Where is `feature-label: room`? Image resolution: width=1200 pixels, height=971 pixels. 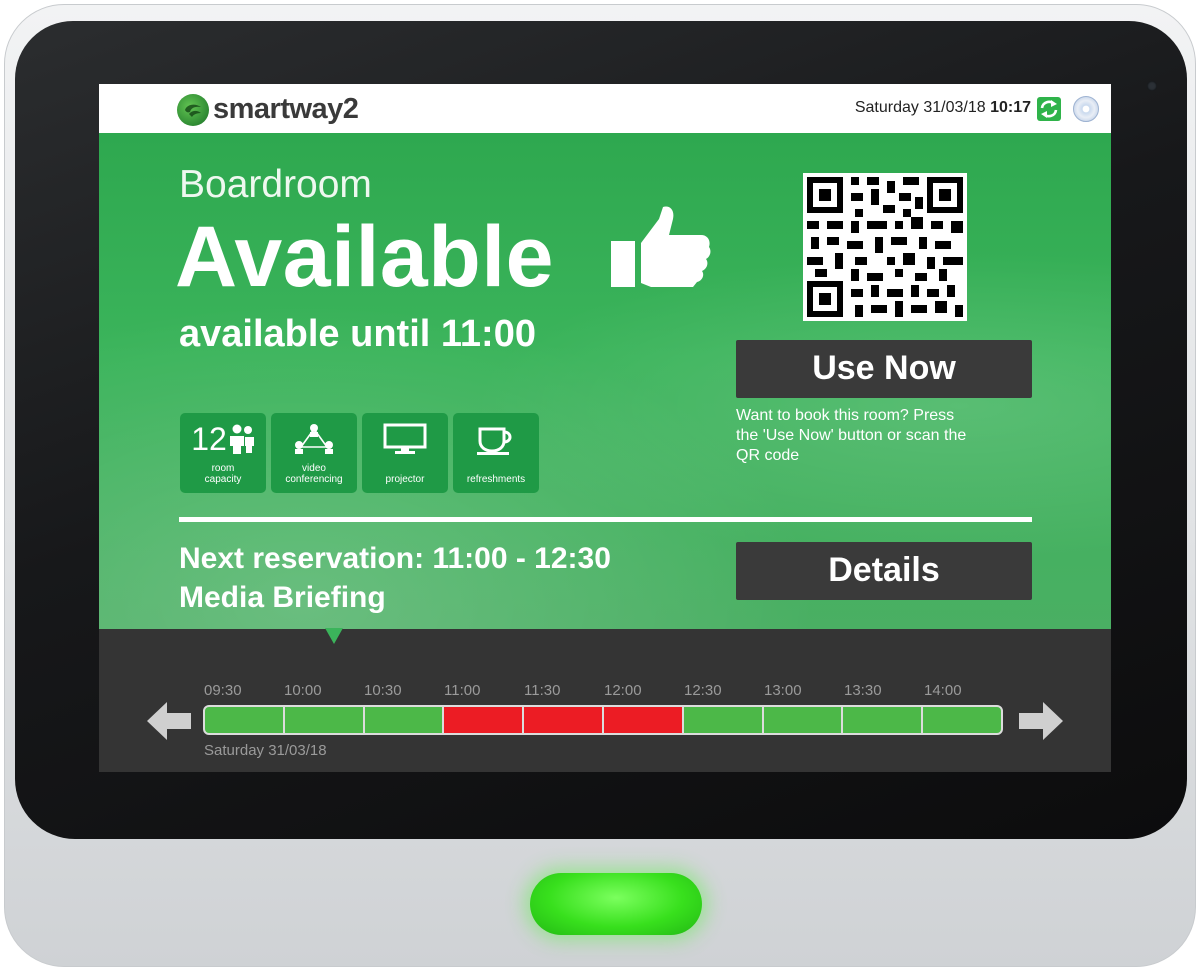
feature-label: room is located at coordinates (223, 468).